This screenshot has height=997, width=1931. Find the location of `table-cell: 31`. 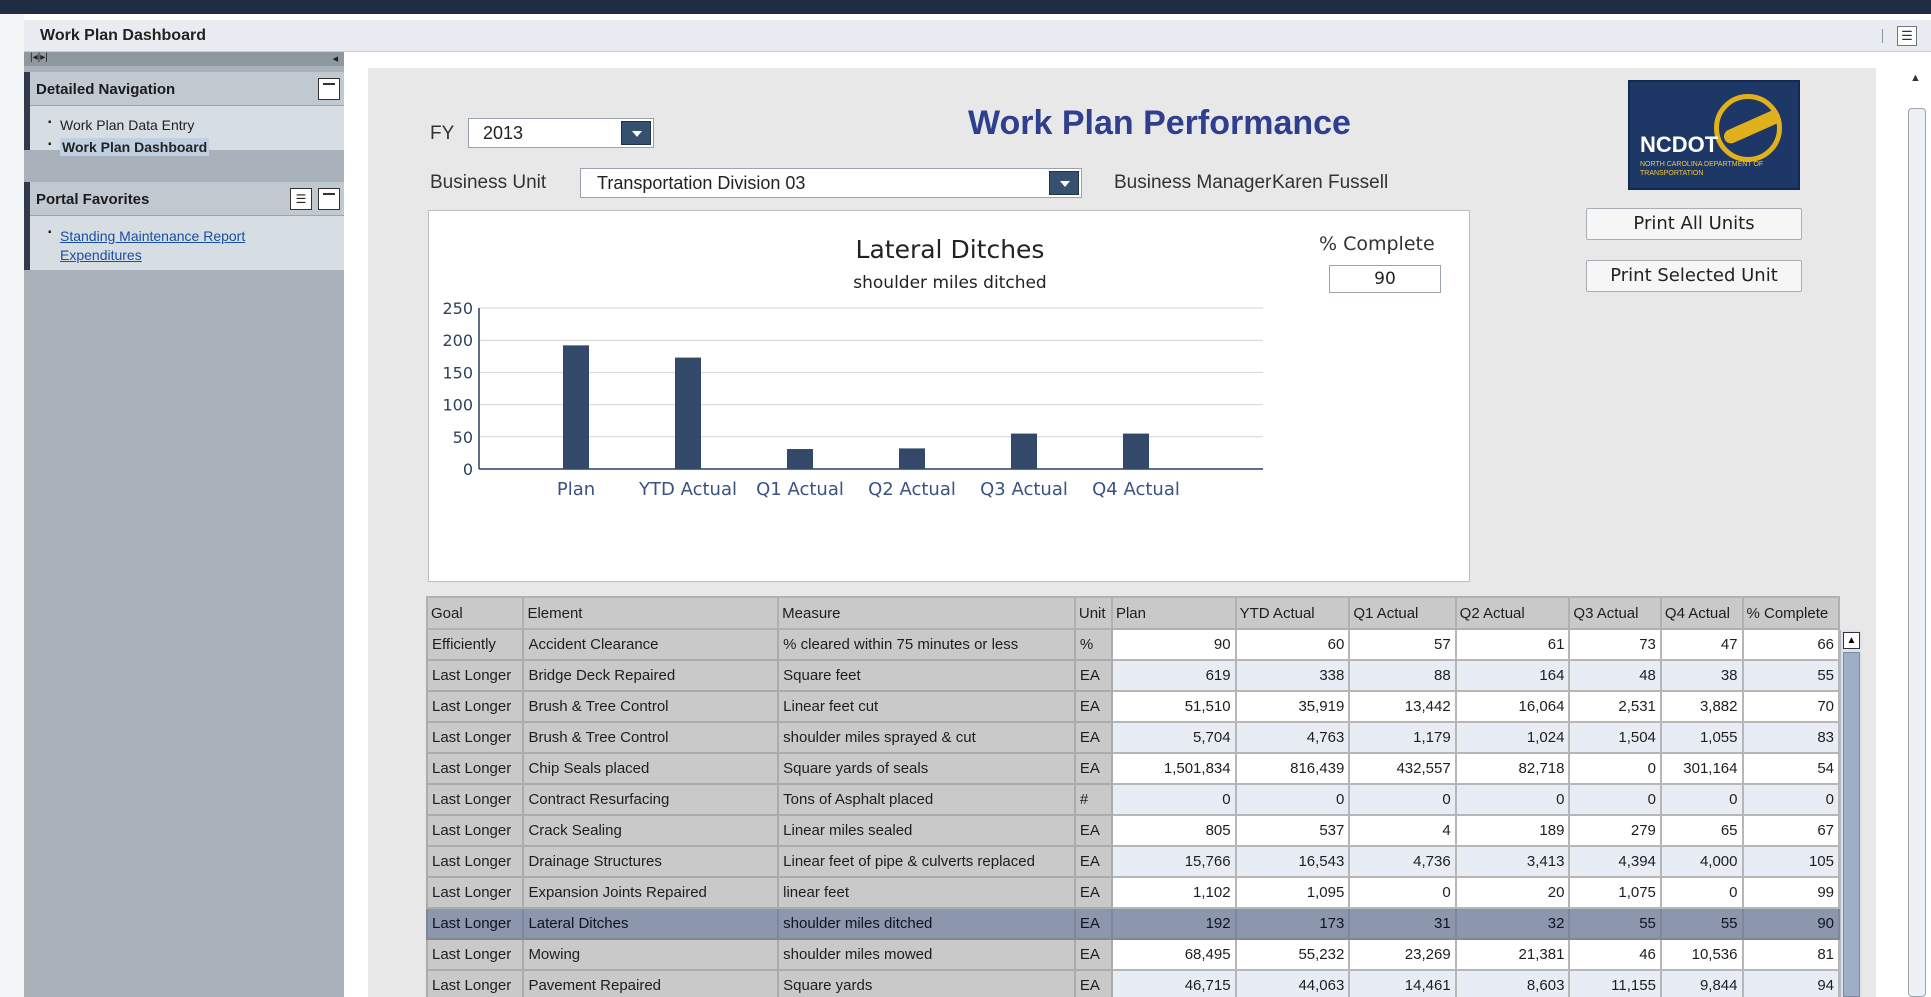

table-cell: 31 is located at coordinates (1402, 923).